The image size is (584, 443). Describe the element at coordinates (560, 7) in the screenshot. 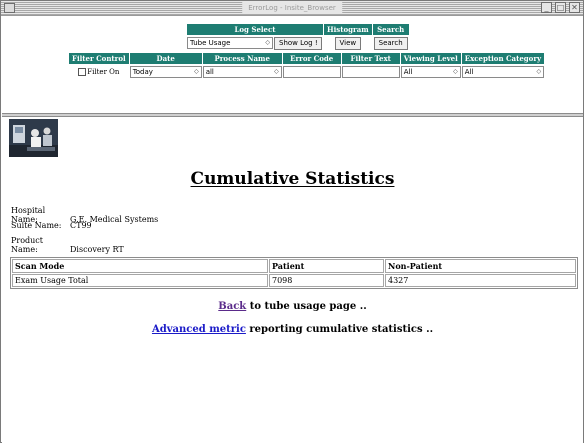

I see `maximize-button: □` at that location.